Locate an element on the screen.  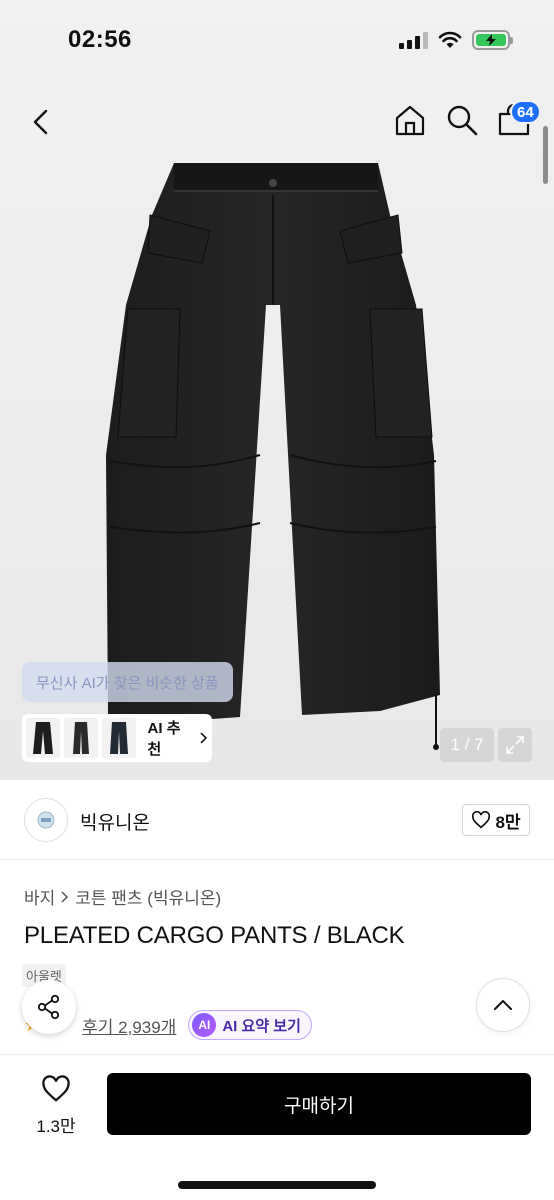
ai-badge: AI is located at coordinates (204, 1025).